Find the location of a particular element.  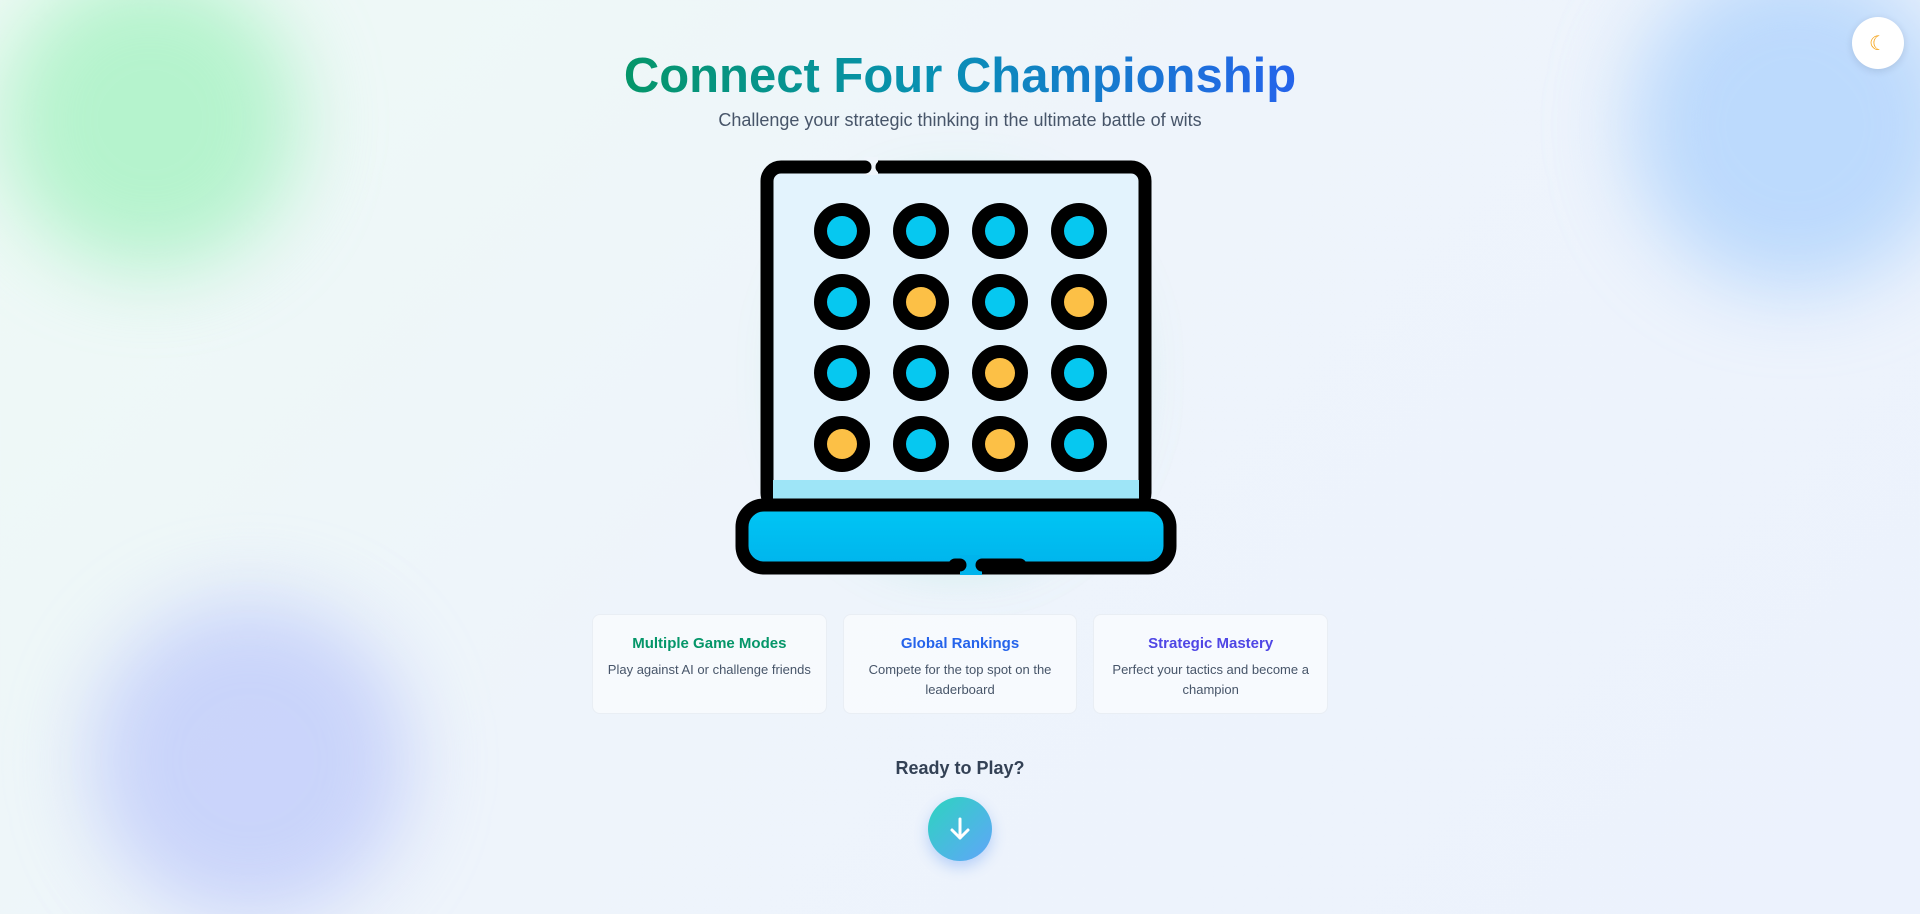

feature-title: Multiple Game Modes is located at coordinates (709, 643).